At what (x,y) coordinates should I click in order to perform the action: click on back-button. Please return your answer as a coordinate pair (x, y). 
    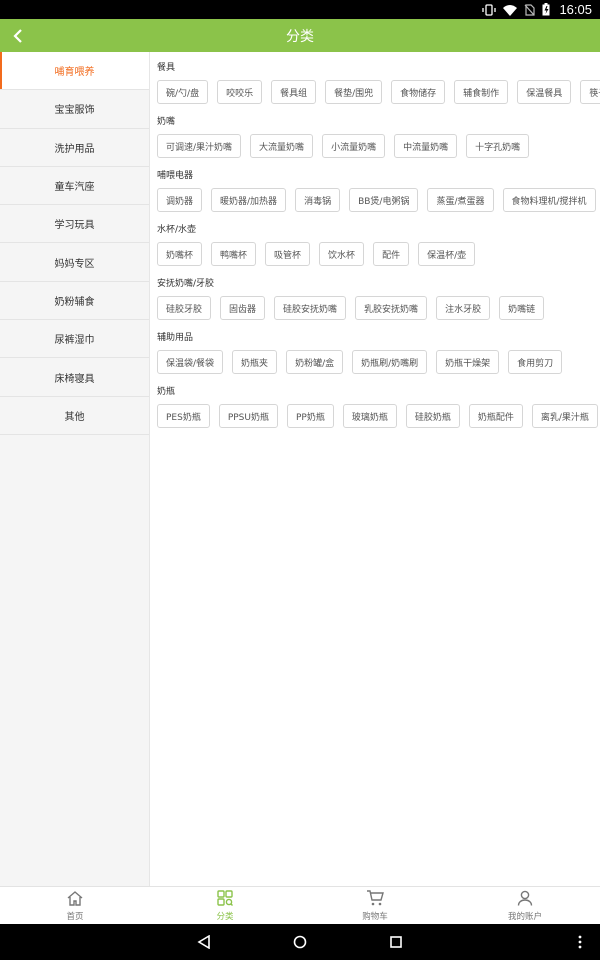
    Looking at the image, I should click on (18, 35).